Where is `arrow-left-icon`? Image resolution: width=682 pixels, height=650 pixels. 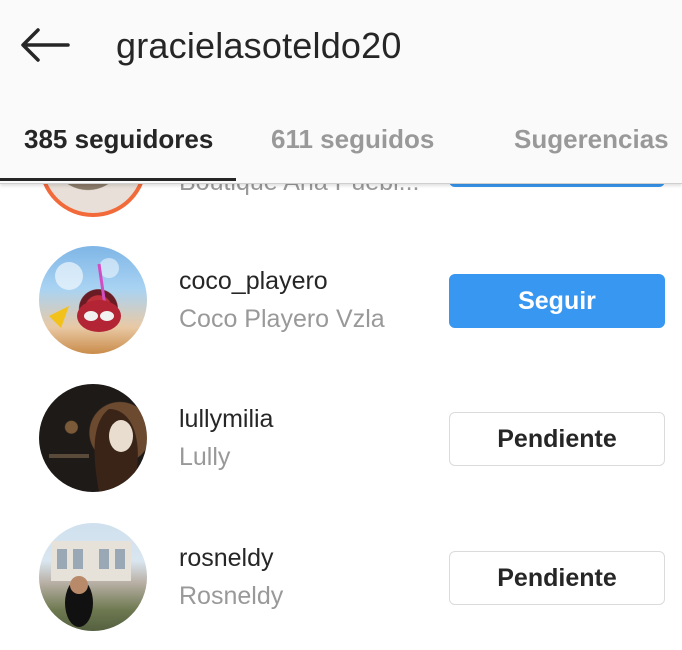 arrow-left-icon is located at coordinates (45, 45).